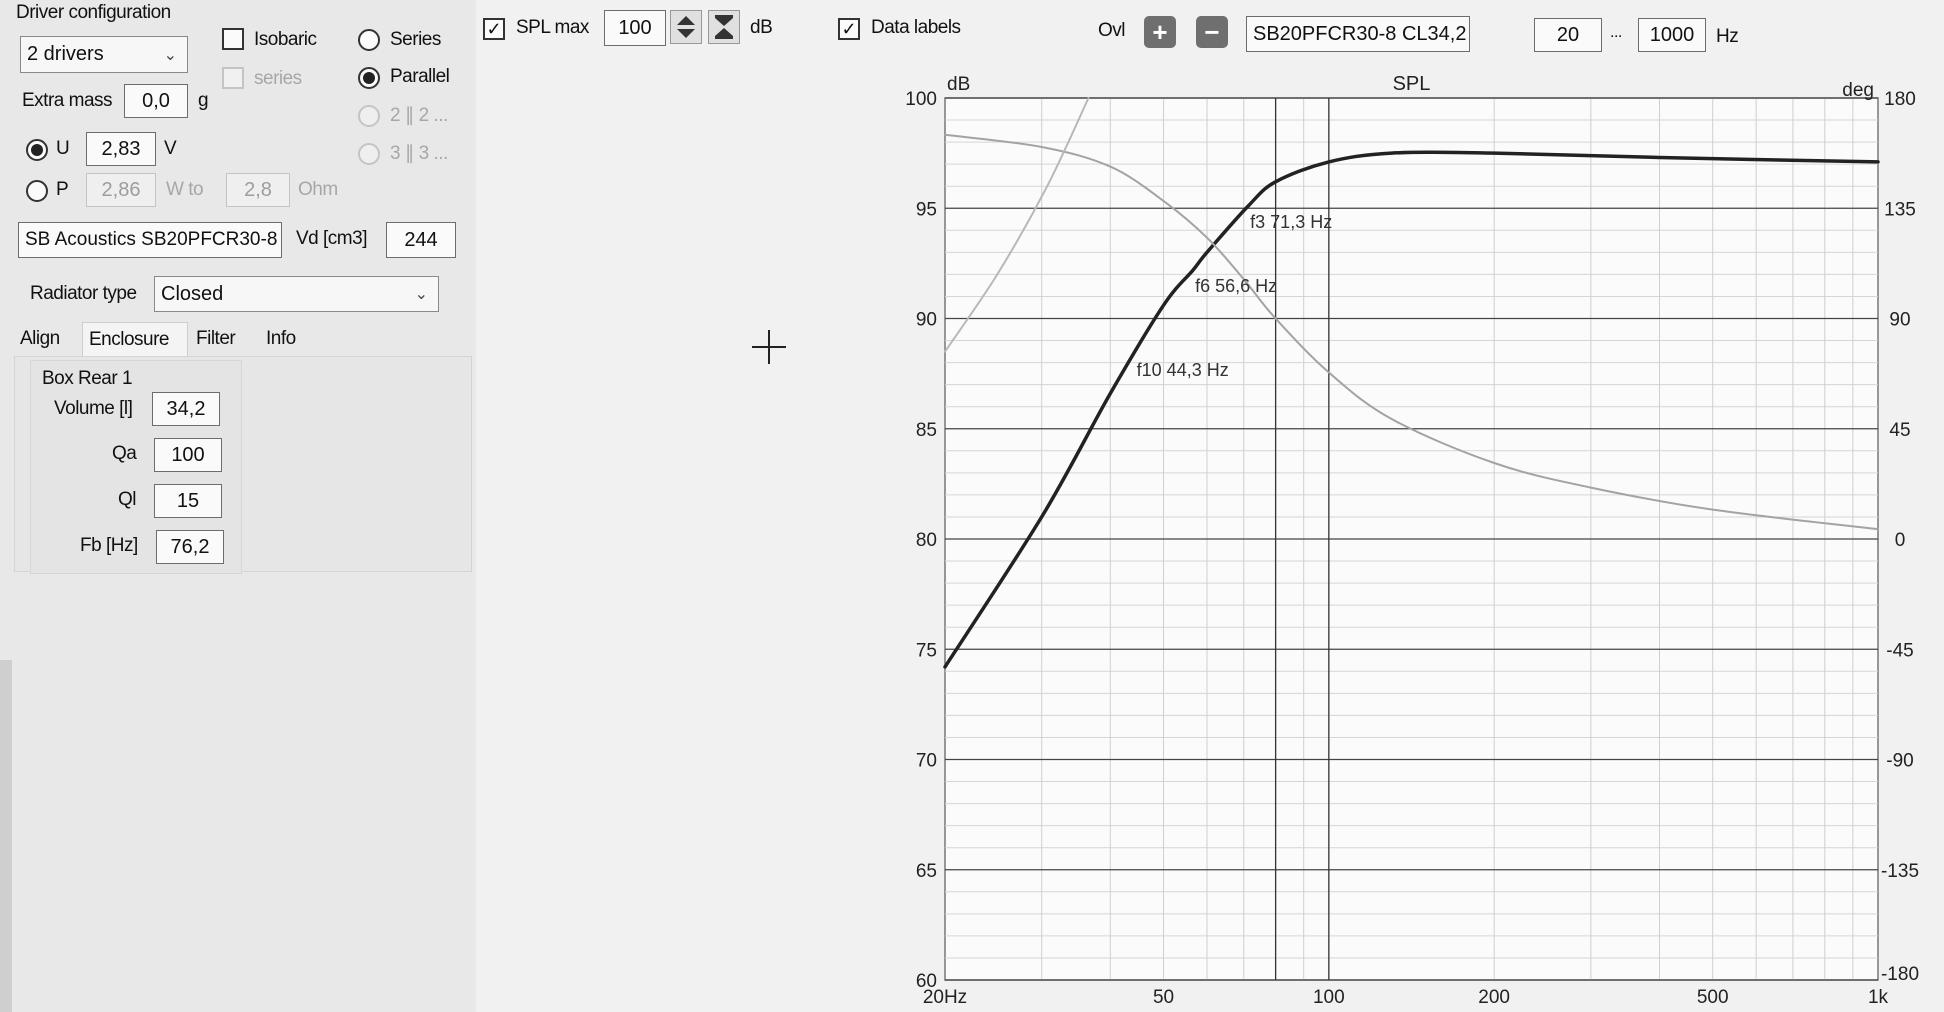 Image resolution: width=1944 pixels, height=1012 pixels. I want to click on right-unit-label: deg, so click(1858, 90).